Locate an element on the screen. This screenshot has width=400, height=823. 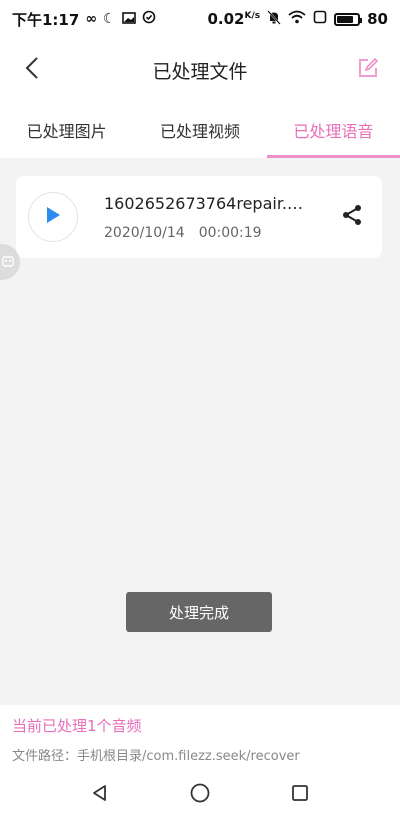
file-path: 文件路径：手机根目录/com.filezz.seek/recover is located at coordinates (156, 756).